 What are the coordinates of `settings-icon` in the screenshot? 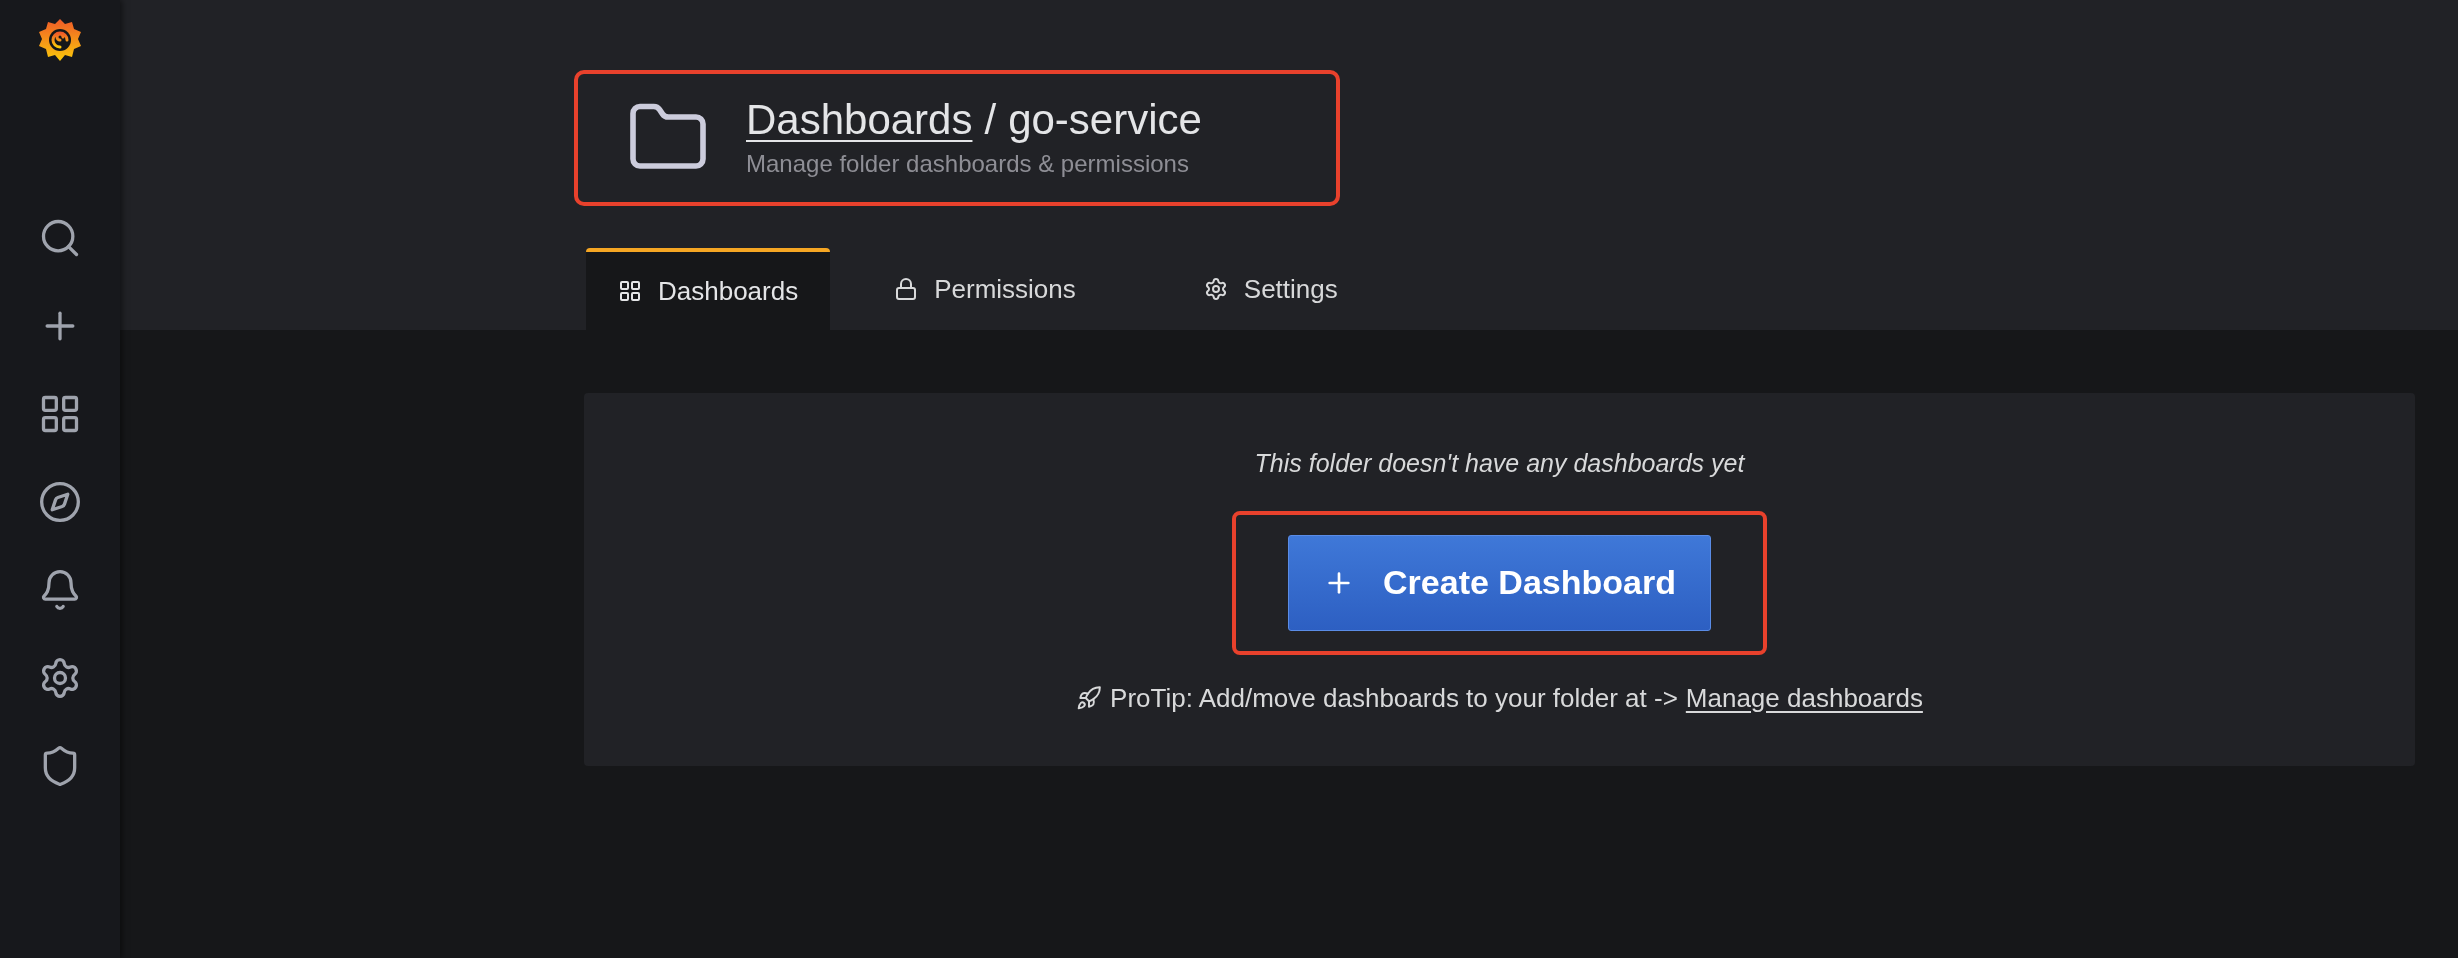 It's located at (1215, 289).